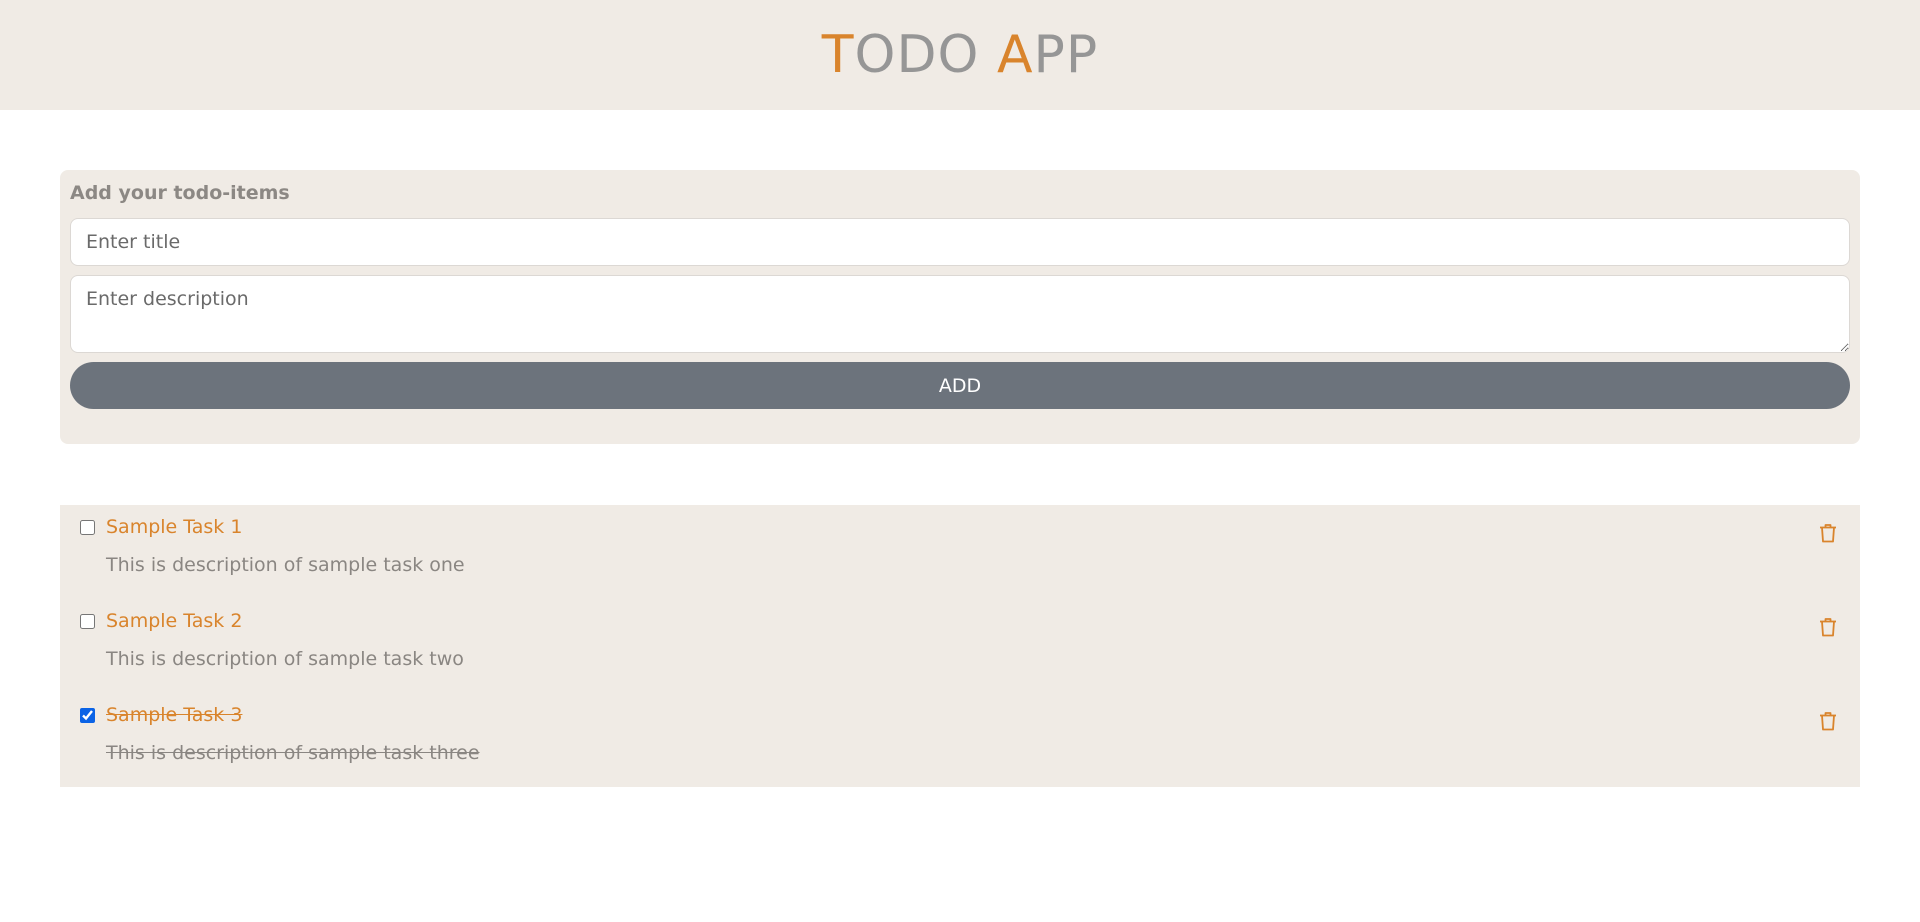 The image size is (1920, 922). I want to click on task-title: Sample Task 3, so click(174, 715).